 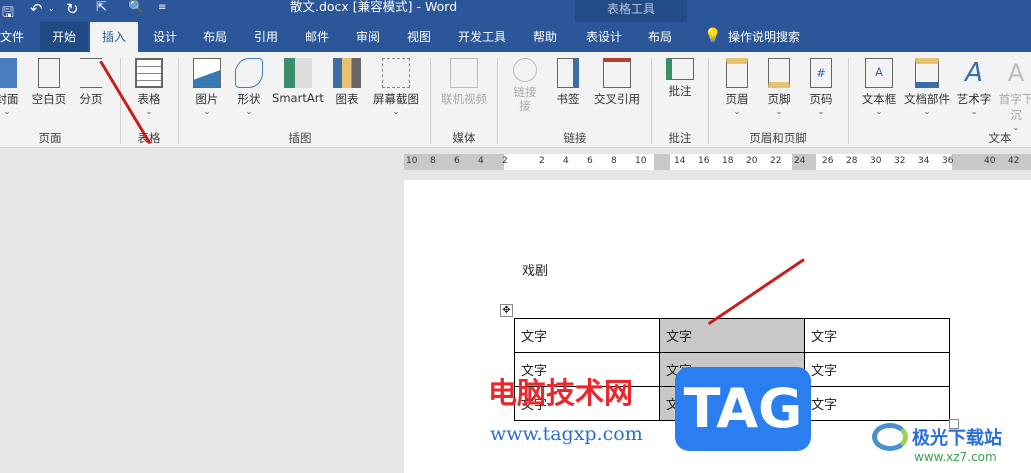 What do you see at coordinates (215, 37) in the screenshot?
I see `tab-layout: 布局` at bounding box center [215, 37].